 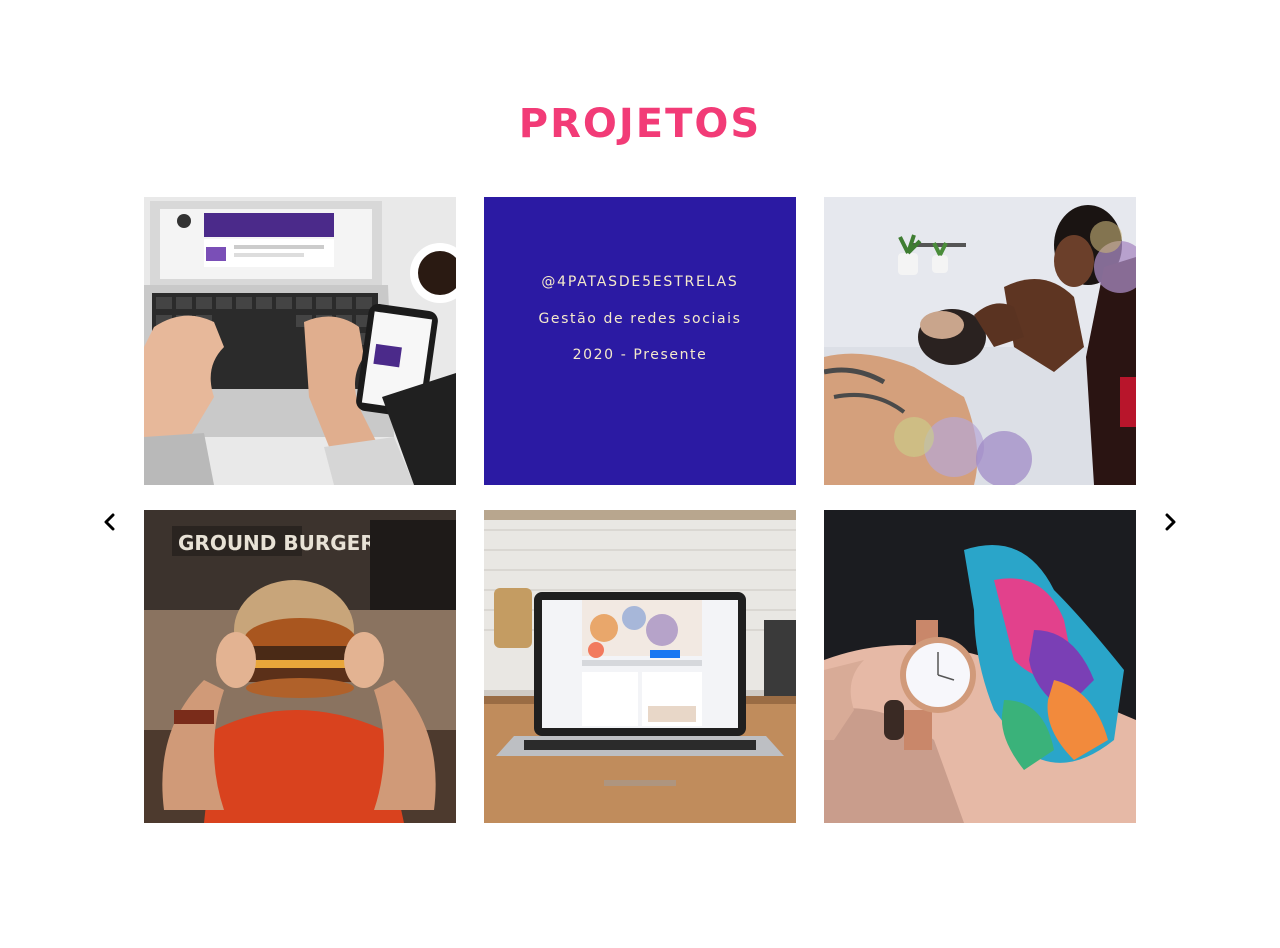 I want to click on makeup-artist-image, so click(x=980, y=341).